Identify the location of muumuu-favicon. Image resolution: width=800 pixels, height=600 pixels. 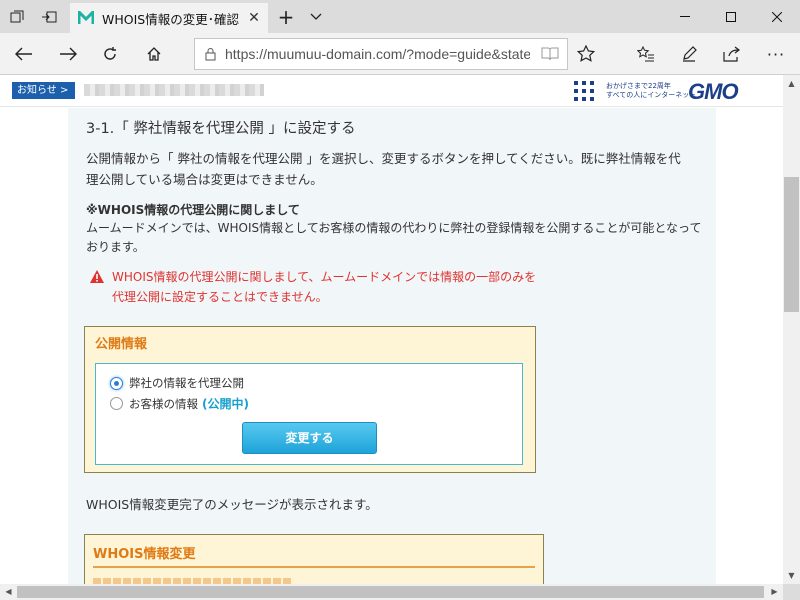
(86, 18).